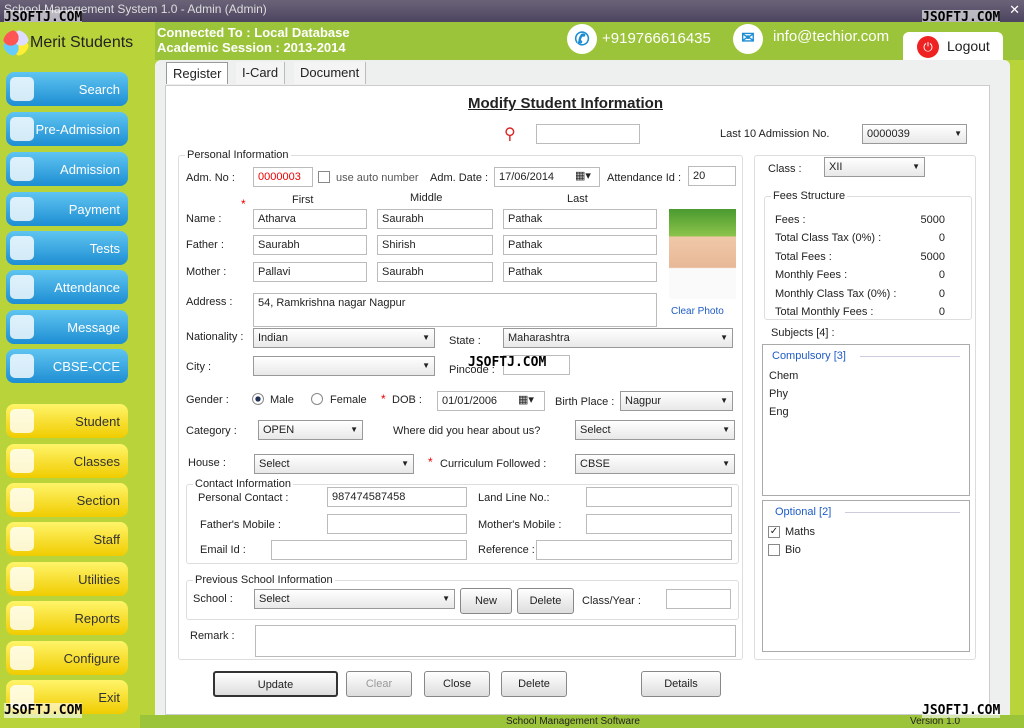  What do you see at coordinates (495, 641) in the screenshot?
I see `remark-input` at bounding box center [495, 641].